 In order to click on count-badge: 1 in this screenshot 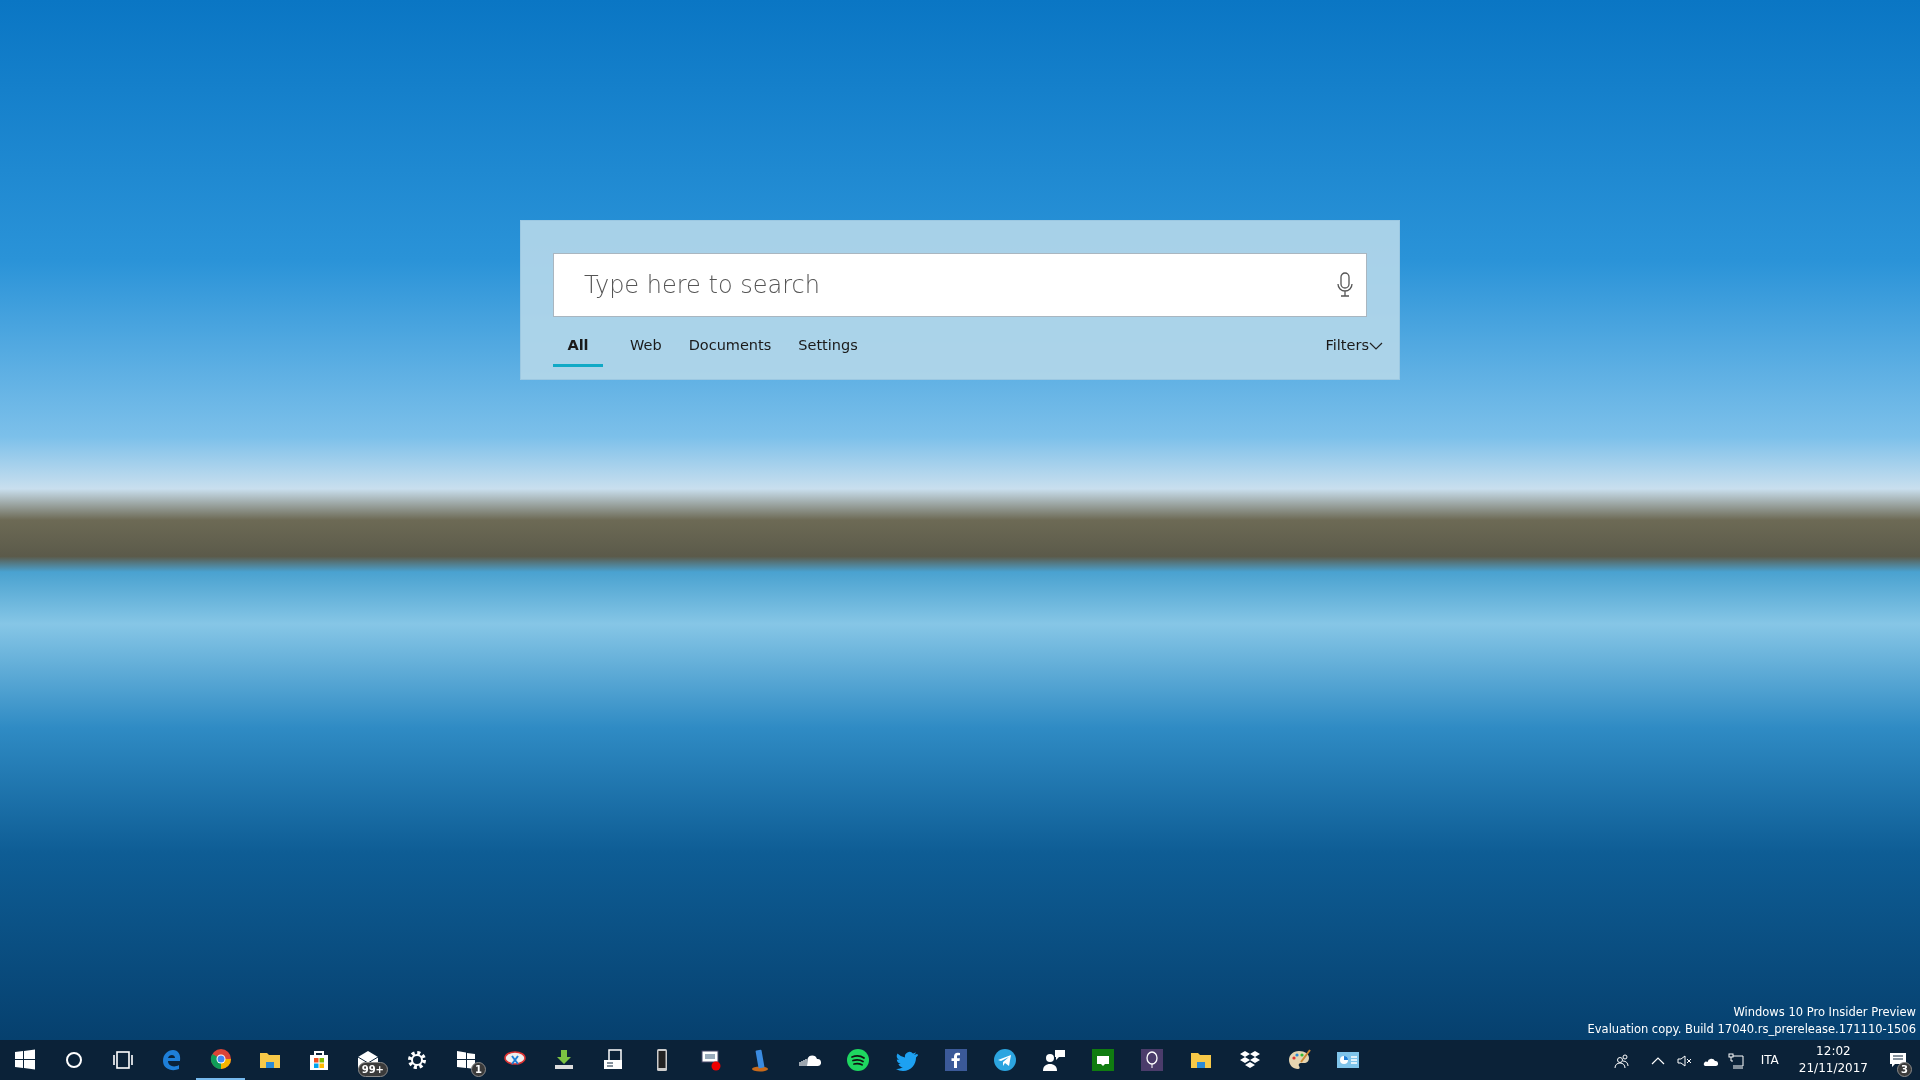, I will do `click(478, 1069)`.